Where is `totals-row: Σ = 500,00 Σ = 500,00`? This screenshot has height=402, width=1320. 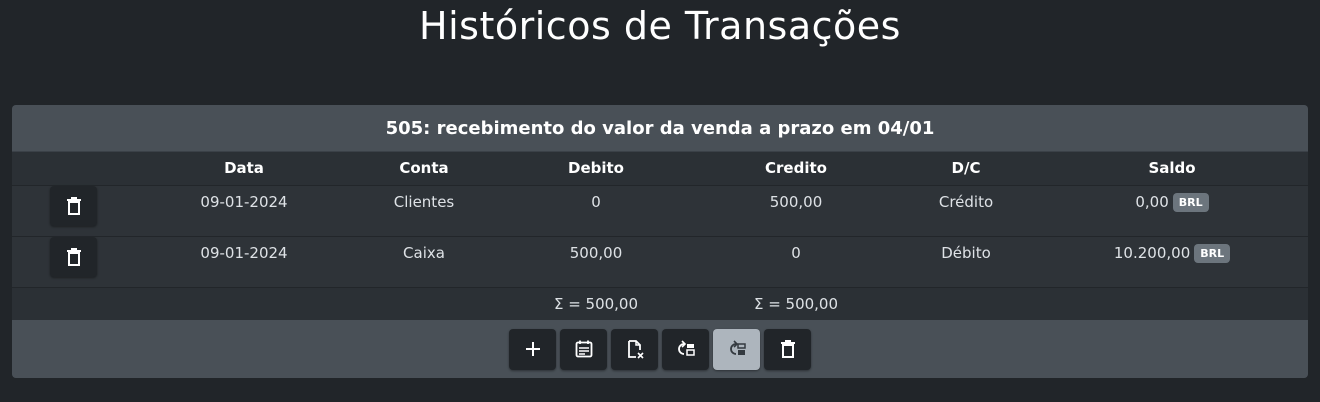
totals-row: Σ = 500,00 Σ = 500,00 is located at coordinates (660, 304).